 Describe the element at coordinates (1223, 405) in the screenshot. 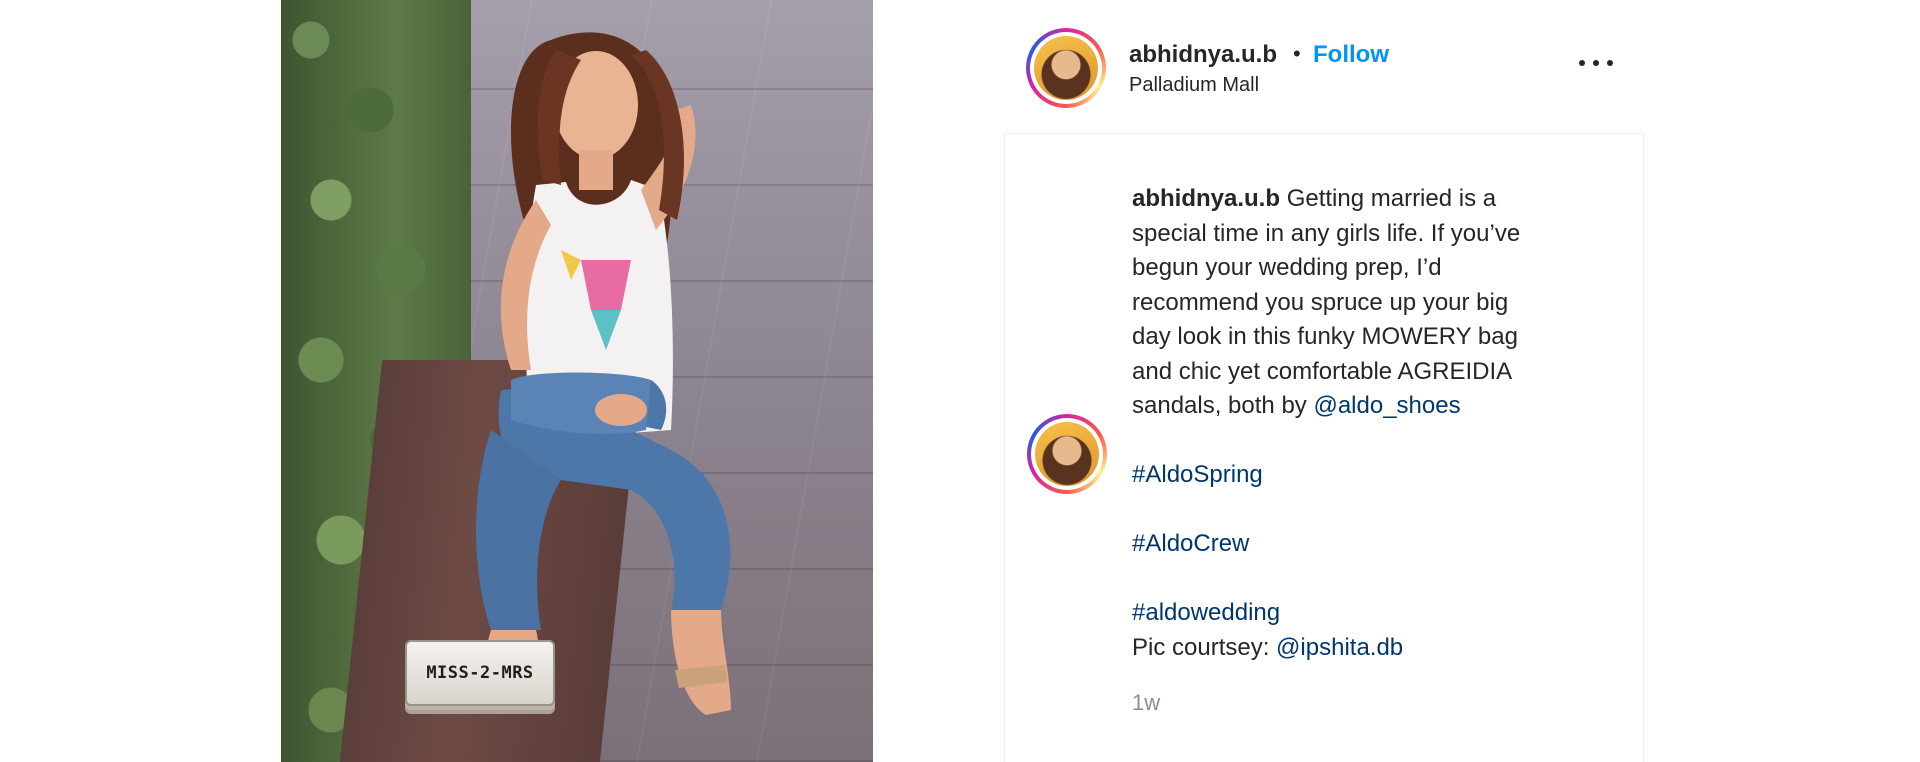

I see `caption-line: sandals, both by` at that location.